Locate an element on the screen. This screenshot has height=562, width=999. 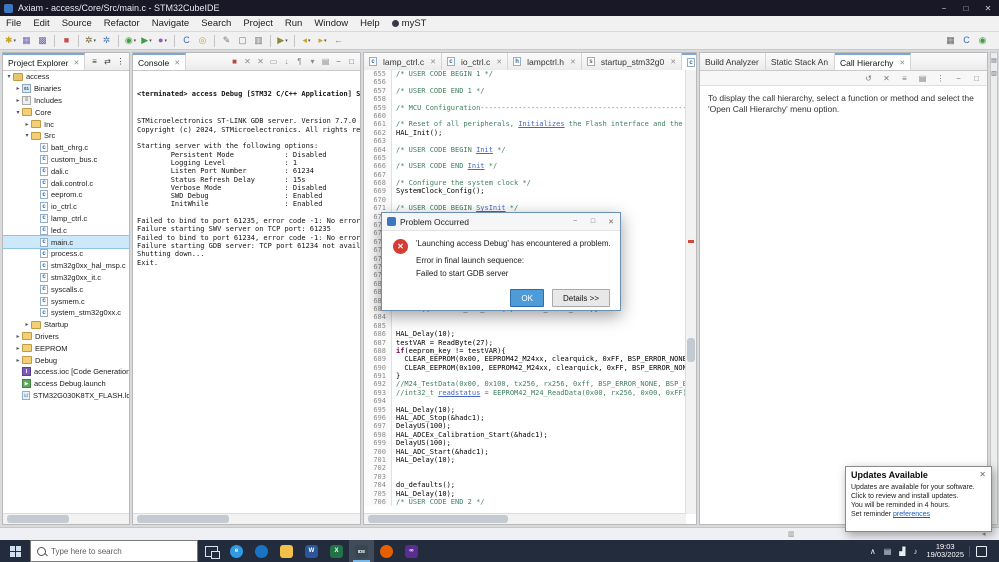
tree-item-stm32g0xx-hal-msp-c: c stm32g0xx_hal_msp.c is located at coordinates (66, 266).